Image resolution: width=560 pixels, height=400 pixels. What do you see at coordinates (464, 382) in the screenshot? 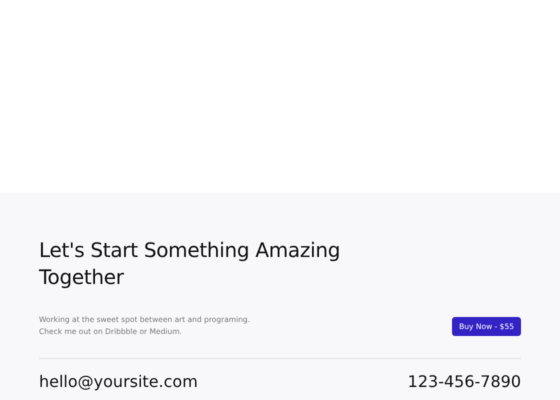
I see `phone-link: 123-456-7890` at bounding box center [464, 382].